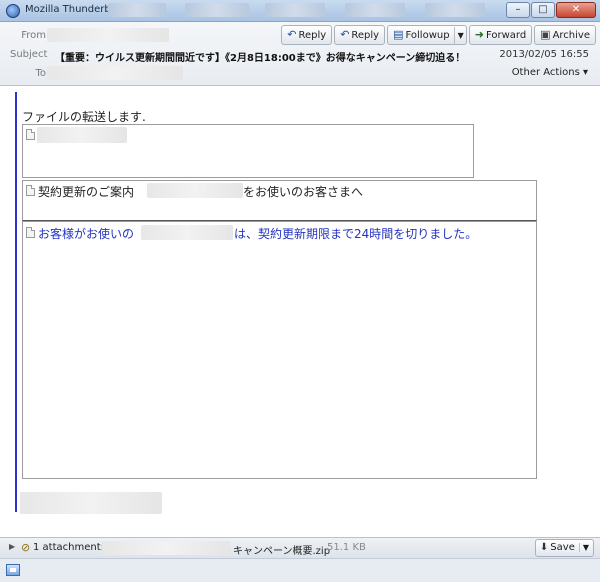 The width and height of the screenshot is (600, 582). I want to click on status-bar, so click(300, 570).